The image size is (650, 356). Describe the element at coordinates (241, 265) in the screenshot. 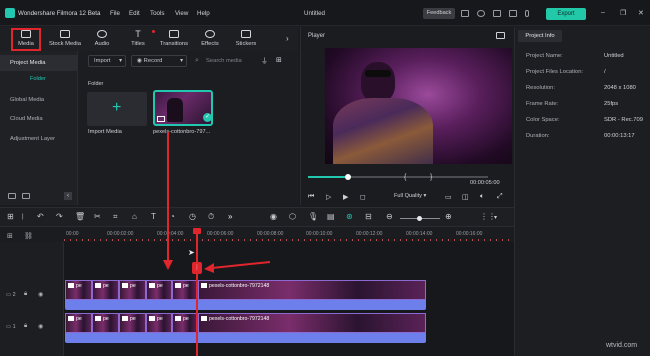

I see `arrow-left-line` at that location.